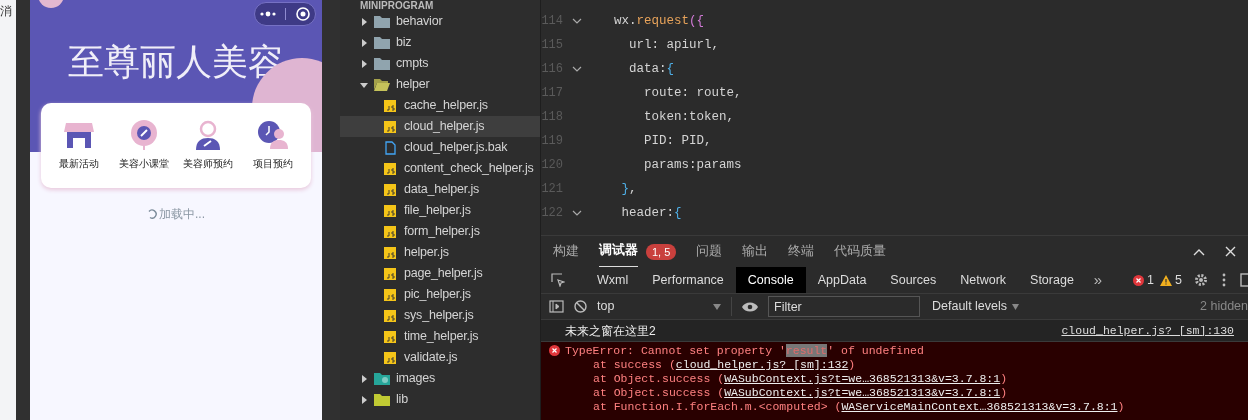 The width and height of the screenshot is (1248, 420). Describe the element at coordinates (979, 406) in the screenshot. I see `source-link: WAServiceMainContext…368521313&v=3.7.8:1` at that location.